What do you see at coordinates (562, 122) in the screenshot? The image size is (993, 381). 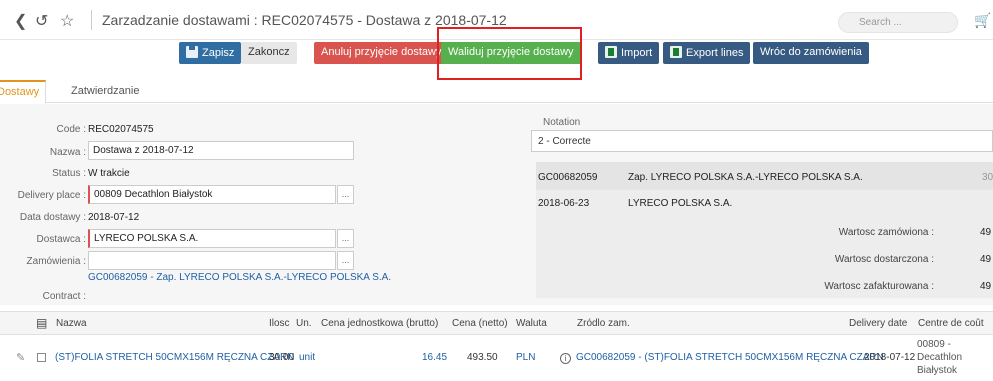 I see `notation-label: Notation` at bounding box center [562, 122].